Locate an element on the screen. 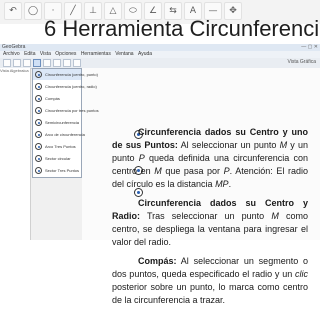 The height and width of the screenshot is (313, 320). undo-icon: ↶ is located at coordinates (13, 11).